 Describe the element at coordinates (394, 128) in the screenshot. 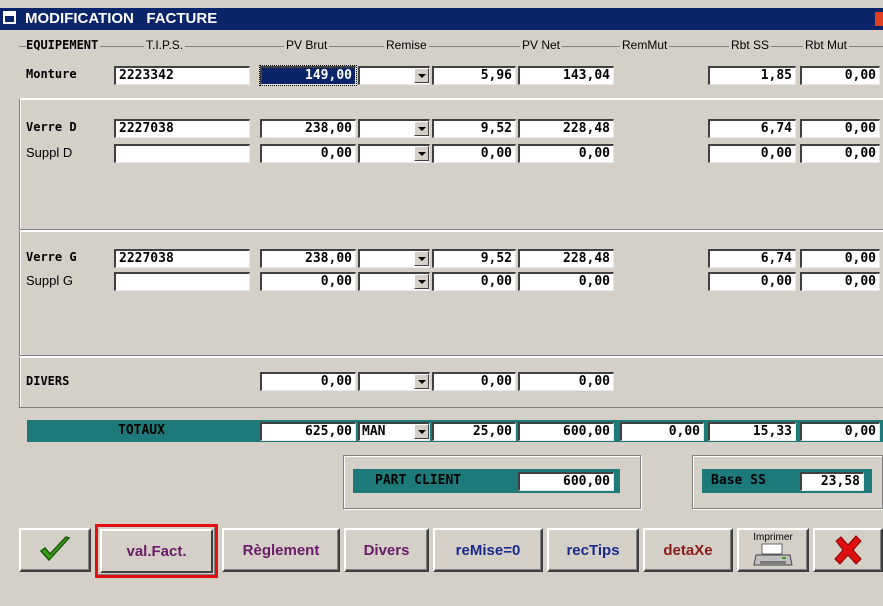

I see `verre-d-remise-combo` at that location.